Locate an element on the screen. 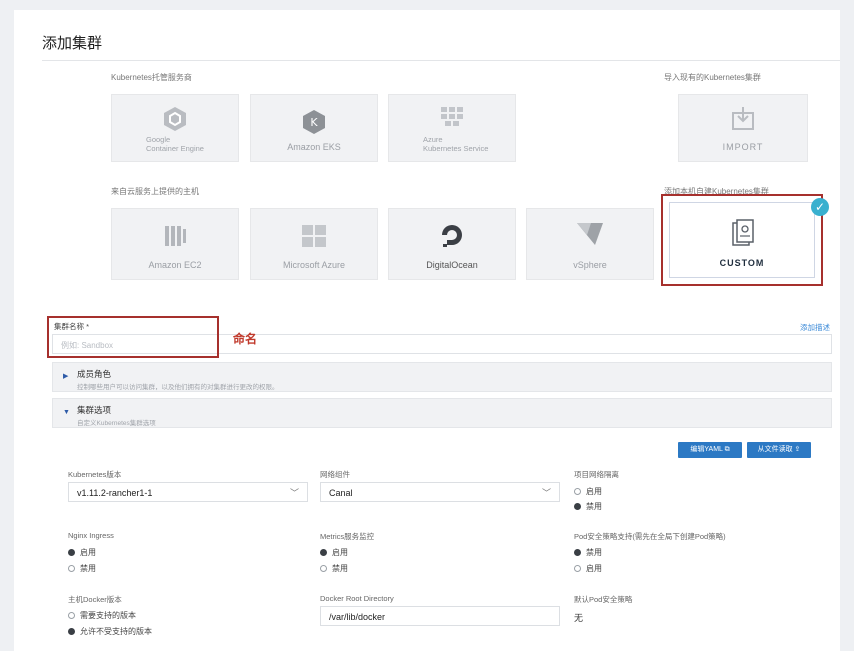  isolation-label: 项目网络隔离 is located at coordinates (596, 474).